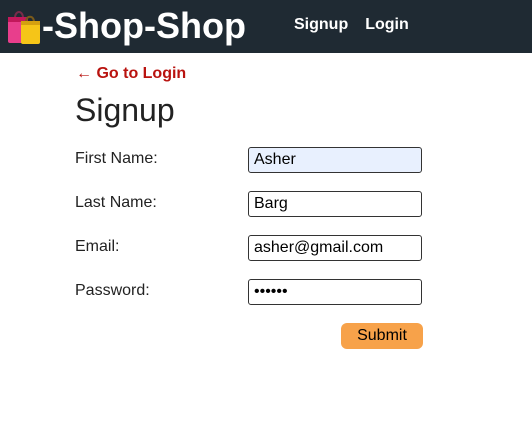 The width and height of the screenshot is (532, 426). What do you see at coordinates (116, 158) in the screenshot?
I see `first-name-label: First Name:` at bounding box center [116, 158].